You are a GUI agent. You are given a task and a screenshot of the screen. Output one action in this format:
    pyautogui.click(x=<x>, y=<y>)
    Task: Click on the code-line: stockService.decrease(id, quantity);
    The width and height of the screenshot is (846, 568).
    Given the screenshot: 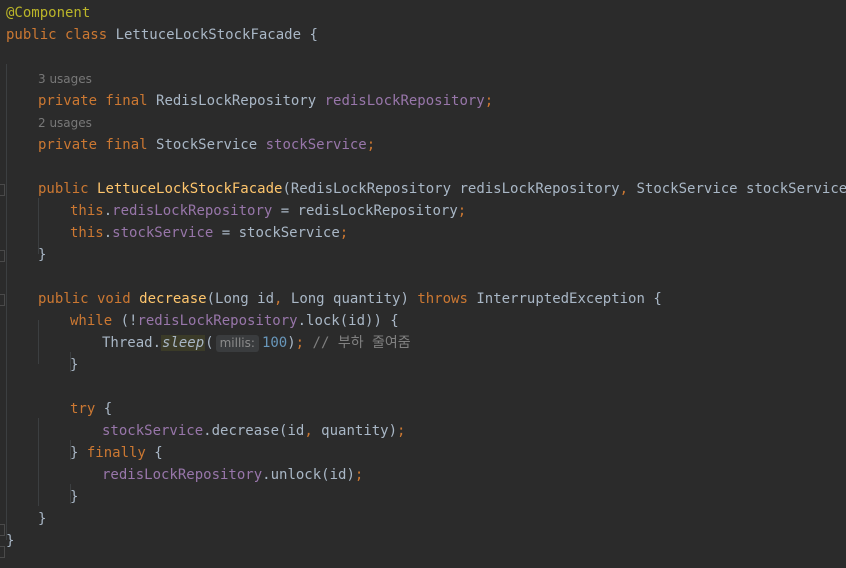 What is the action you would take?
    pyautogui.click(x=253, y=431)
    